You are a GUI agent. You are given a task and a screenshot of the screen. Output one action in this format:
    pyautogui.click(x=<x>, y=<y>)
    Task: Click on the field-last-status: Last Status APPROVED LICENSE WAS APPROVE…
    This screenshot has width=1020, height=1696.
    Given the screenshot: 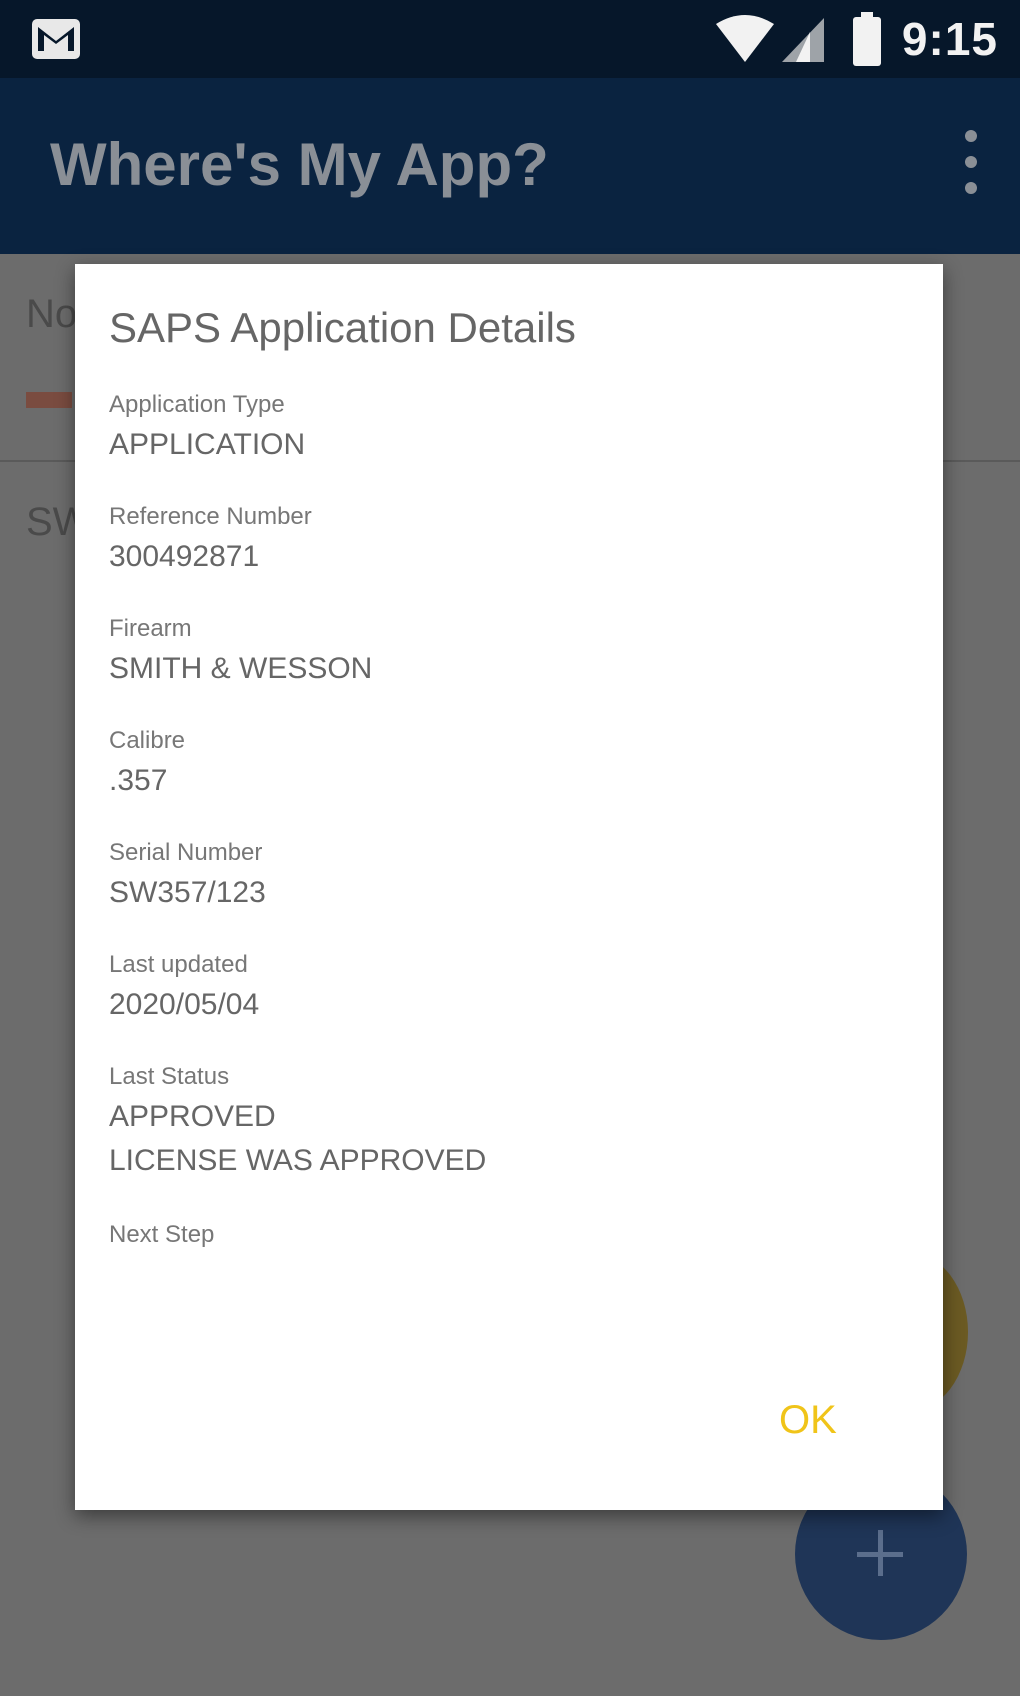 What is the action you would take?
    pyautogui.click(x=297, y=1122)
    